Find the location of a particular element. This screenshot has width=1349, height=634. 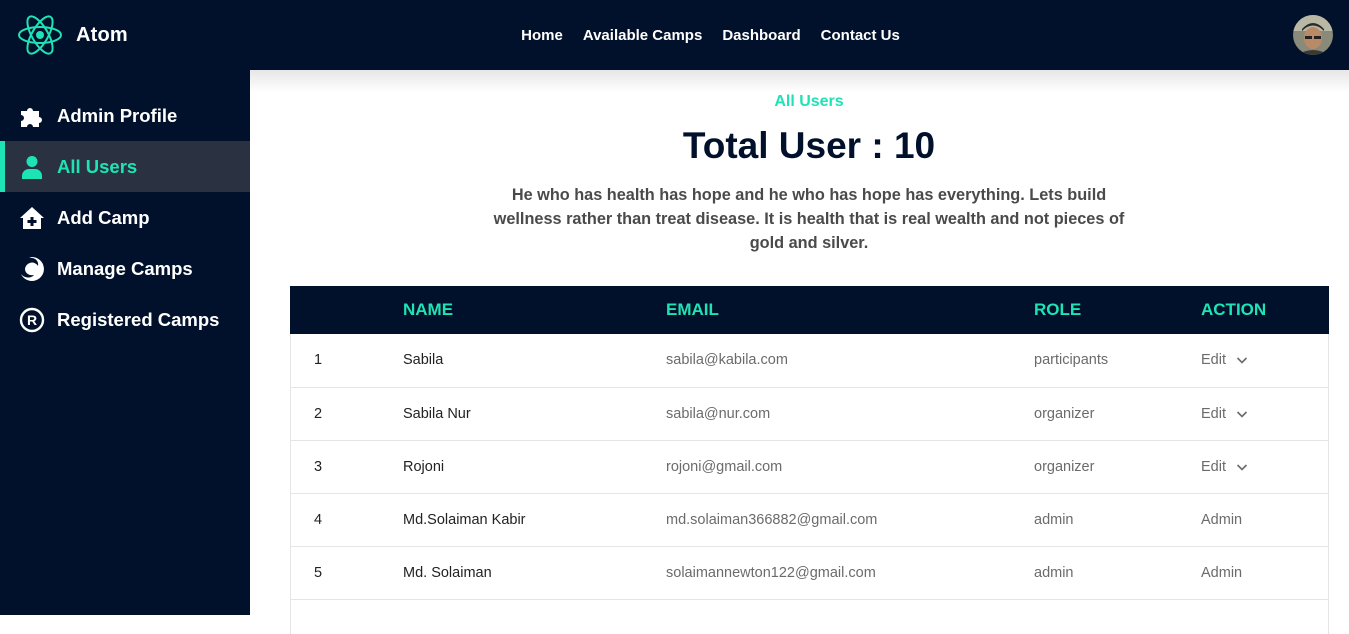

sidebar-item-registered-camps: R Registered Camps is located at coordinates (125, 319).